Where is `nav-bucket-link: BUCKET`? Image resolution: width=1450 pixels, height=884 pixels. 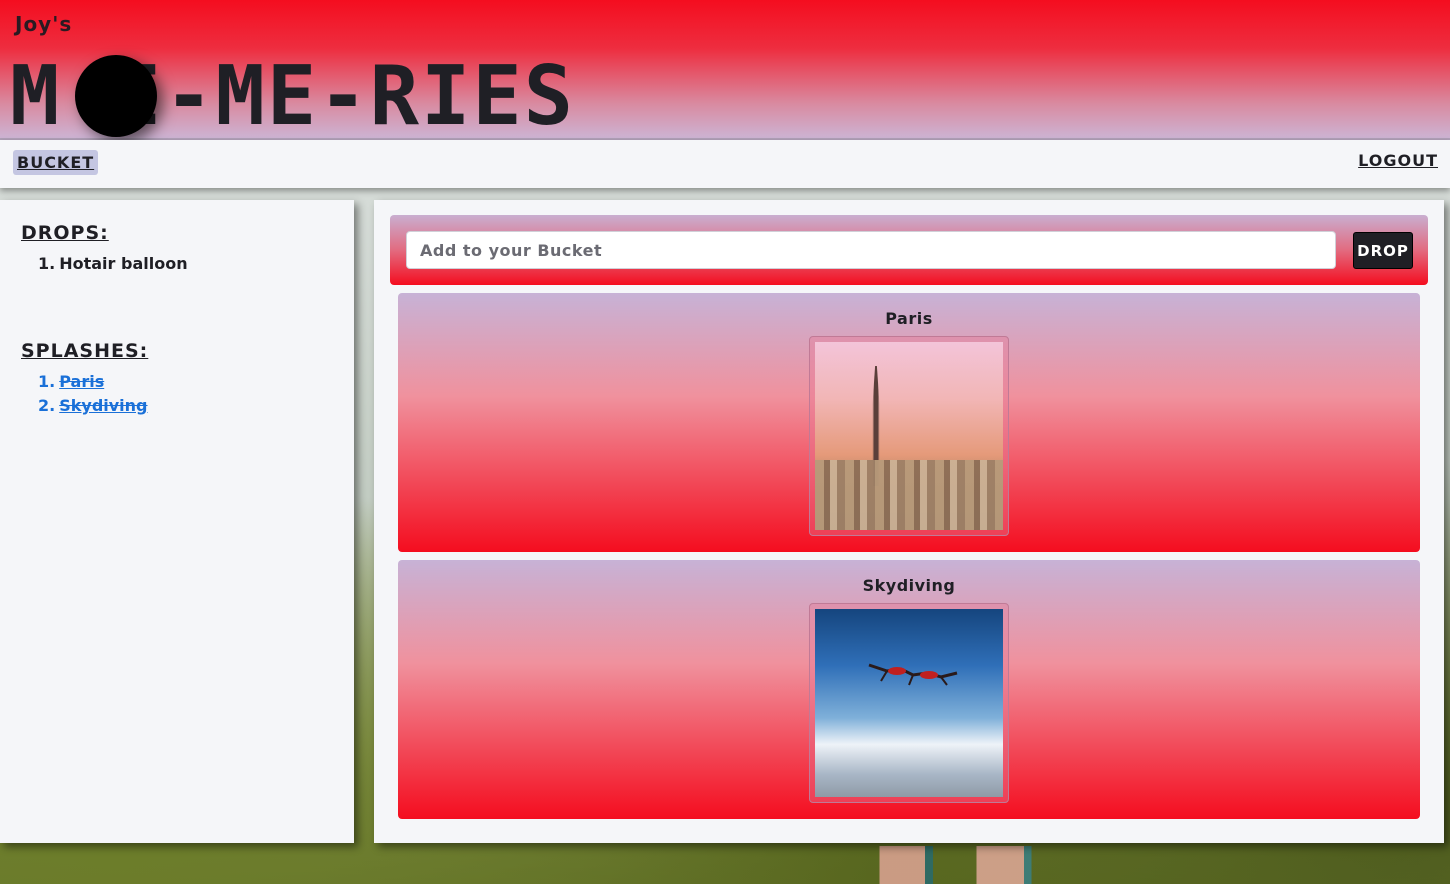 nav-bucket-link: BUCKET is located at coordinates (56, 162).